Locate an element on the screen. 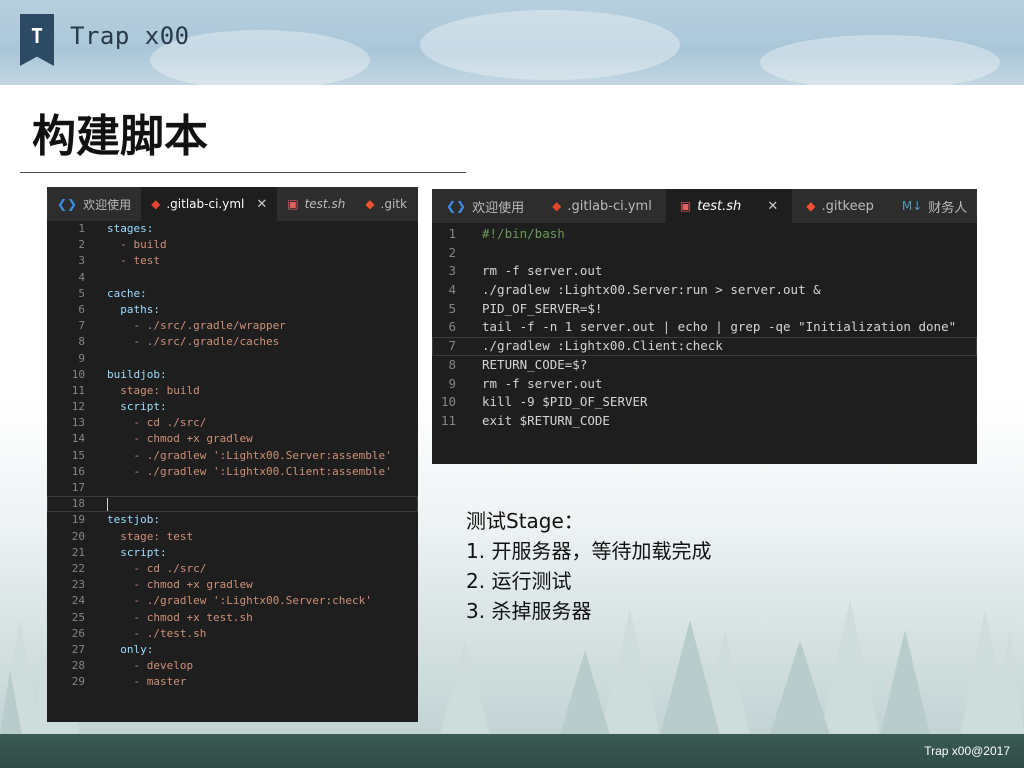 This screenshot has height=768, width=1024. code-line: 4 is located at coordinates (232, 278).